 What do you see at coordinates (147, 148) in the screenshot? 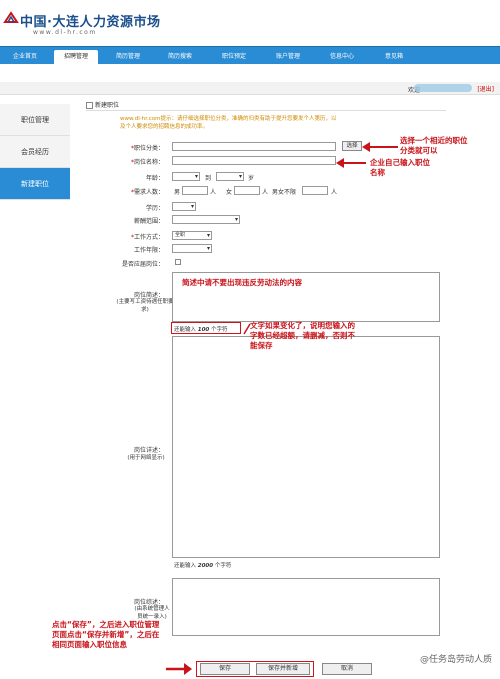
I see `category-label: *职位分类：` at bounding box center [147, 148].